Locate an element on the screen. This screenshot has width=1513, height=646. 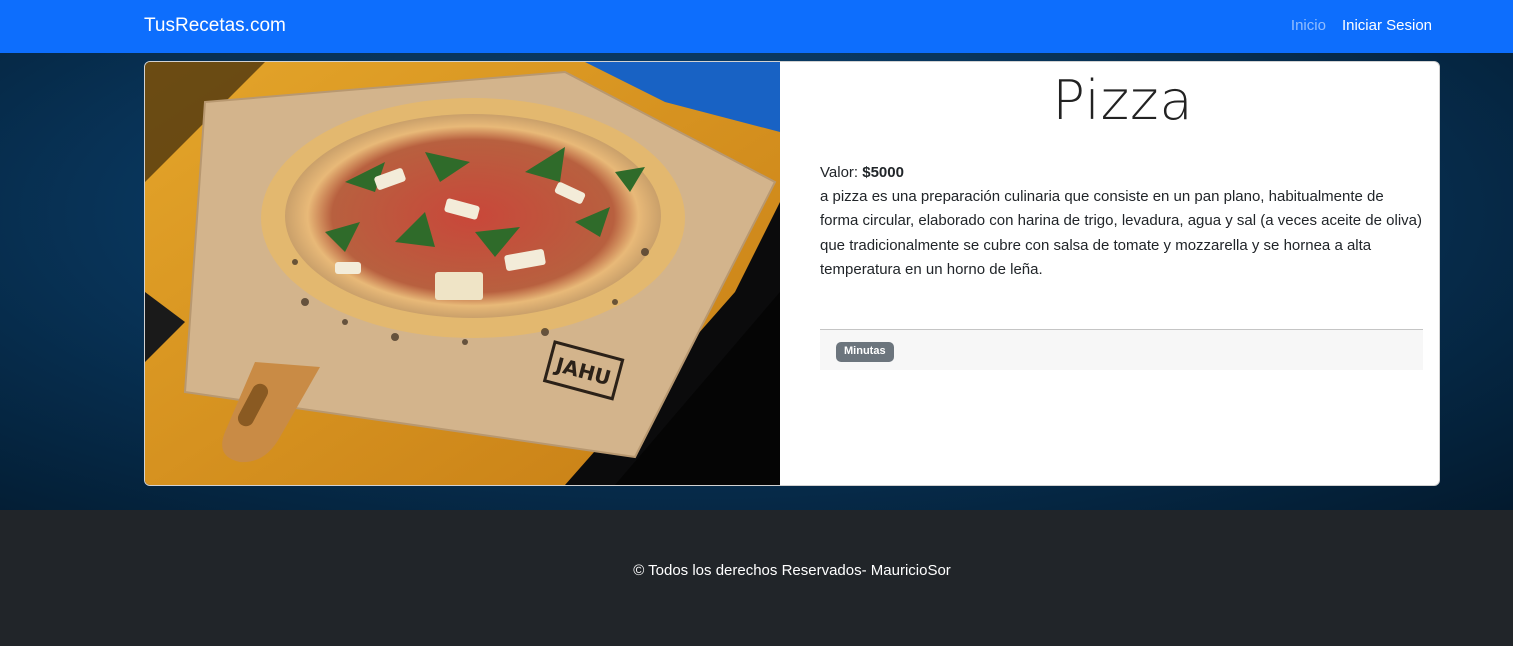
nav-link-inicio: Inicio is located at coordinates (1308, 26).